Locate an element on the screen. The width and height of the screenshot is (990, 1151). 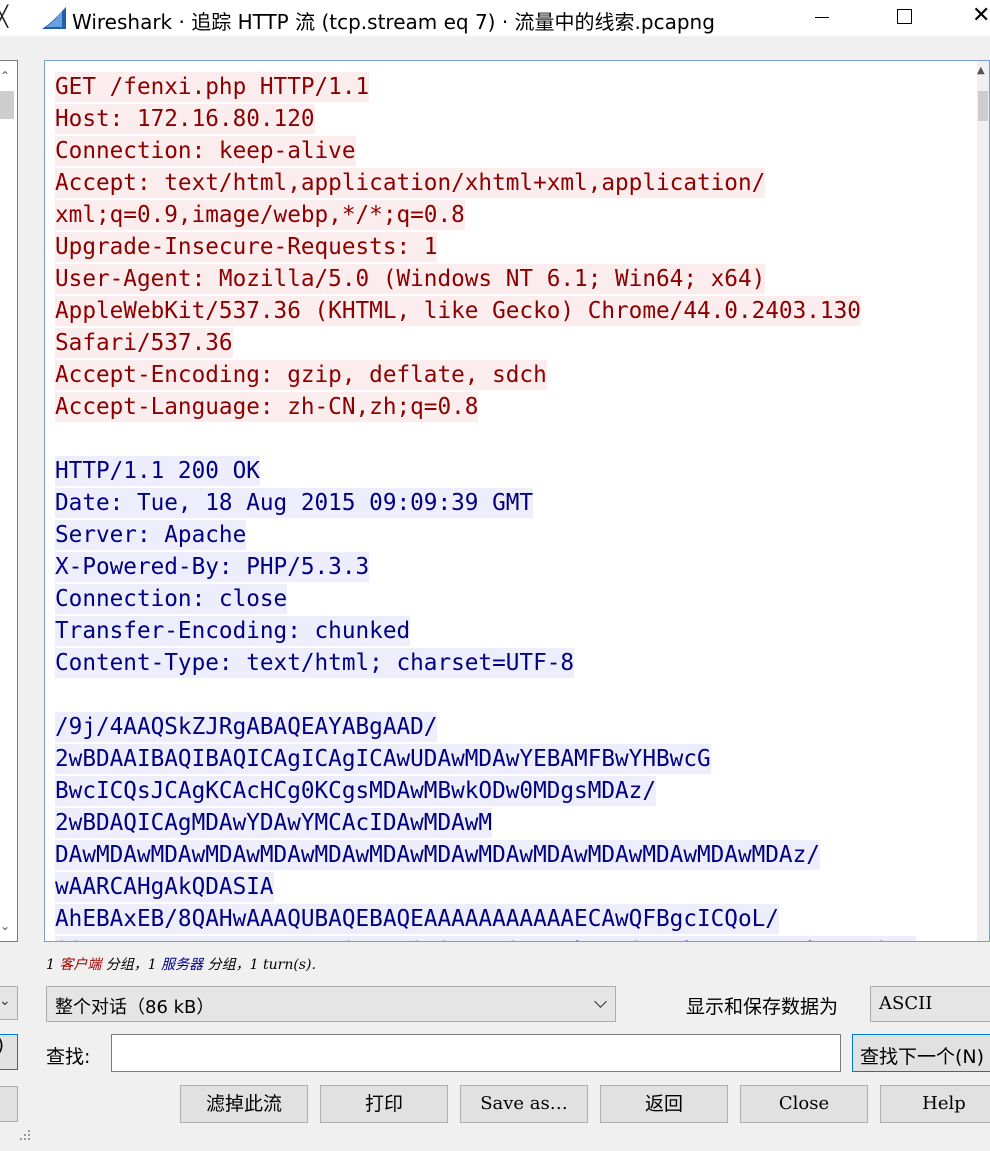
stream-line-text: /9j/4AAQSkZJRgABAQEAYABgAAD/ is located at coordinates (246, 727).